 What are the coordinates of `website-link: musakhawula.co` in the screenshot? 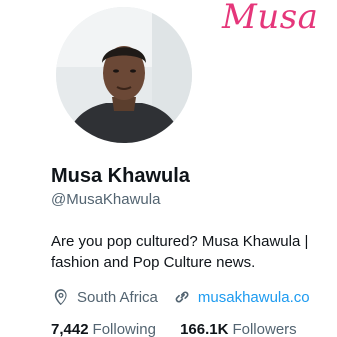 It's located at (241, 297).